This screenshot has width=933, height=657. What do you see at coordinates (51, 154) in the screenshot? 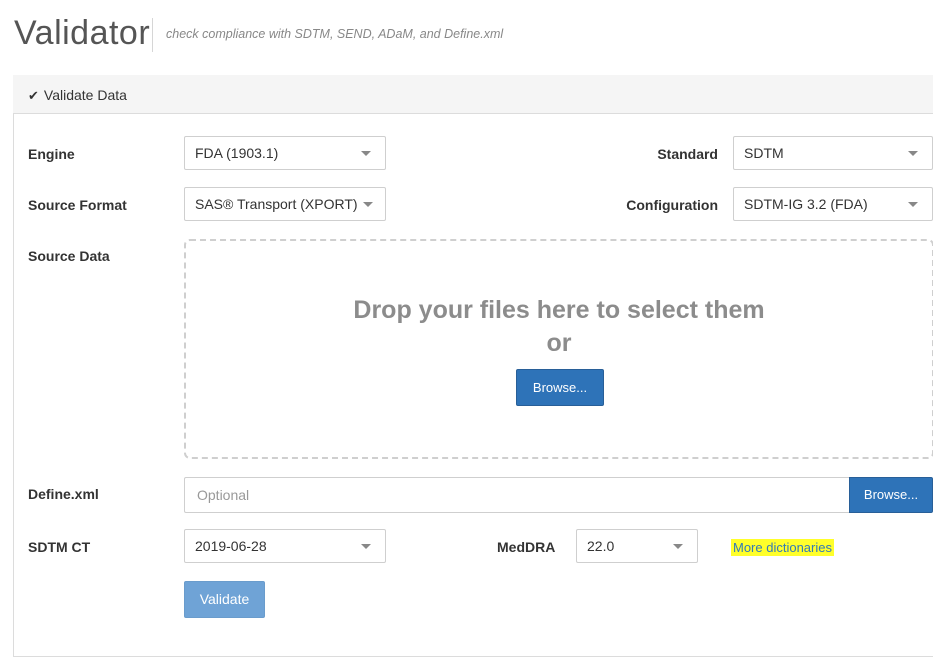
I see `engine-label: Engine` at bounding box center [51, 154].